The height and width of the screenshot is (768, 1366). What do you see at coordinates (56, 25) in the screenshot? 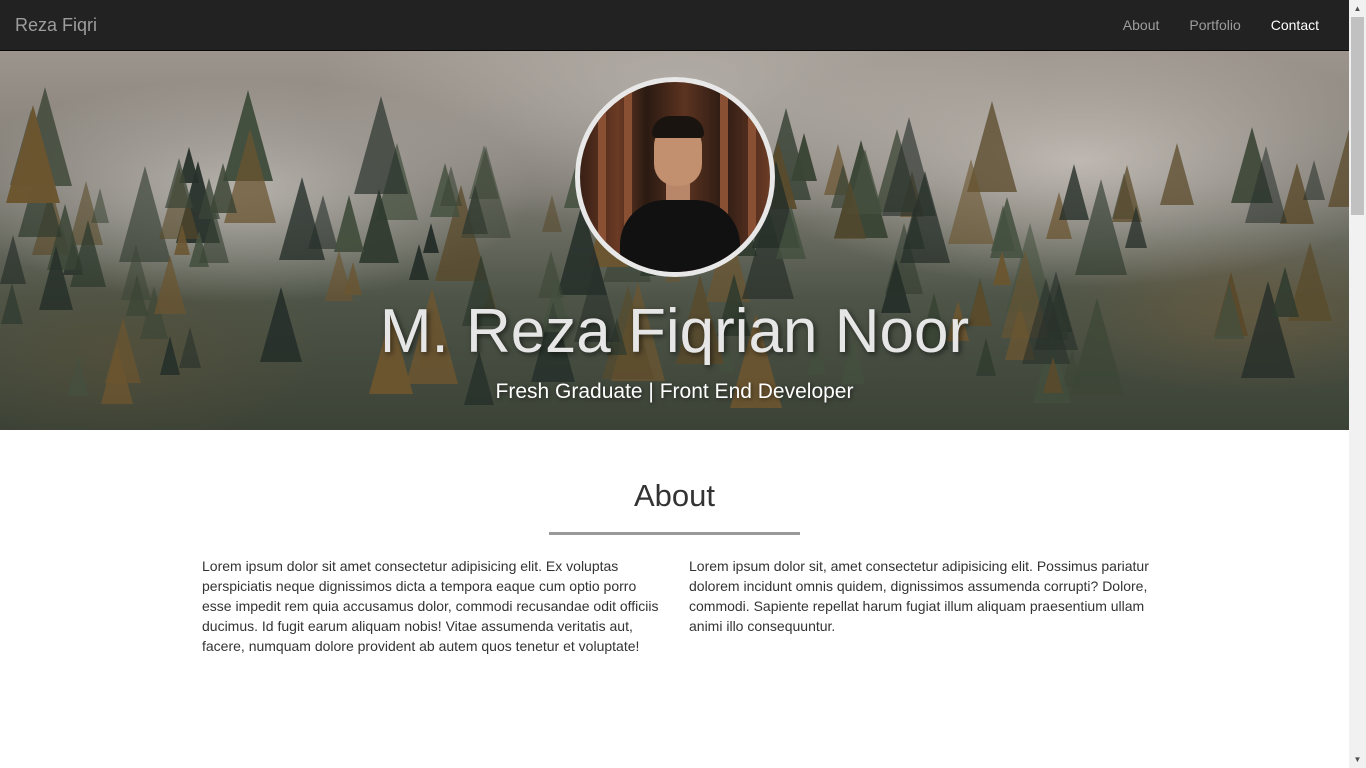
I see `brand-link: Reza Fiqri` at bounding box center [56, 25].